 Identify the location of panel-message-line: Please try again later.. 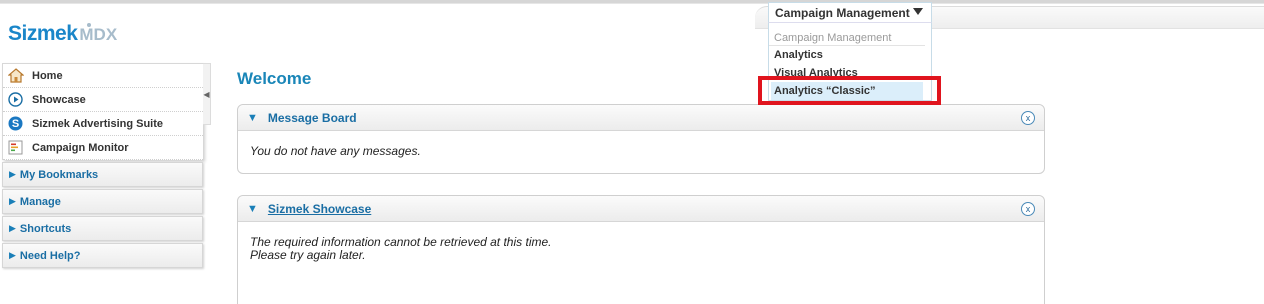
(308, 255).